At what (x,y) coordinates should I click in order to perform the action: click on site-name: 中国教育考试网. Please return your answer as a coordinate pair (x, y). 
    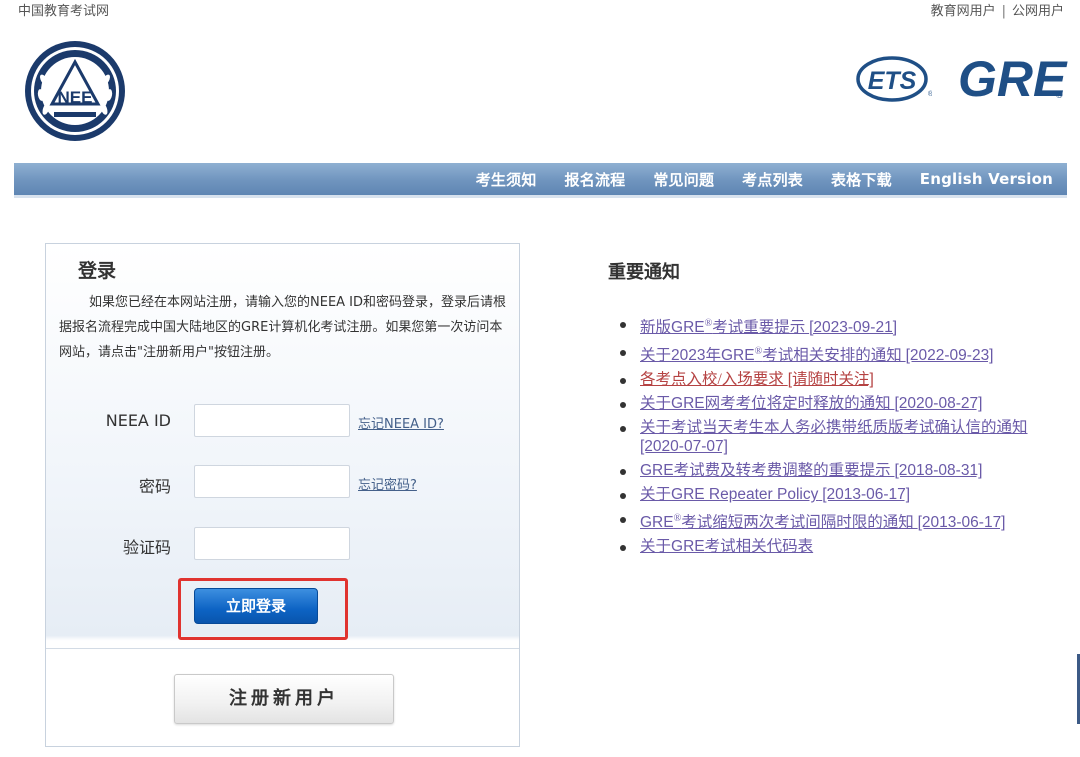
    Looking at the image, I should click on (63, 9).